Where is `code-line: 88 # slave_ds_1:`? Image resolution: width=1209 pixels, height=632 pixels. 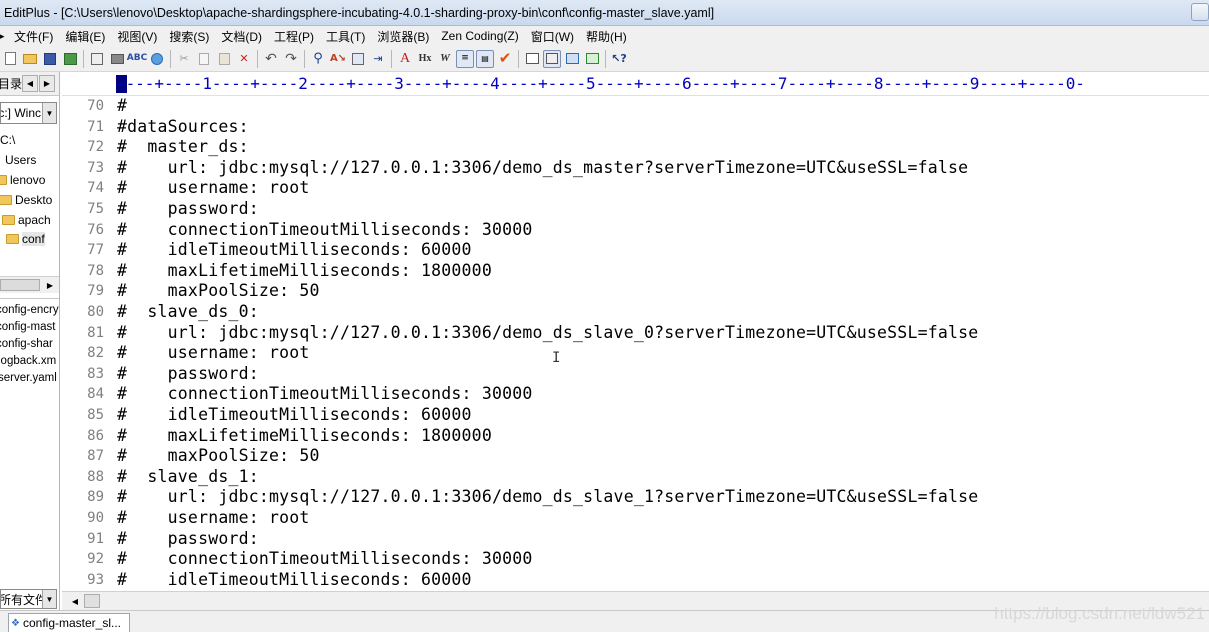
code-line: 88 # slave_ds_1: is located at coordinates (635, 477).